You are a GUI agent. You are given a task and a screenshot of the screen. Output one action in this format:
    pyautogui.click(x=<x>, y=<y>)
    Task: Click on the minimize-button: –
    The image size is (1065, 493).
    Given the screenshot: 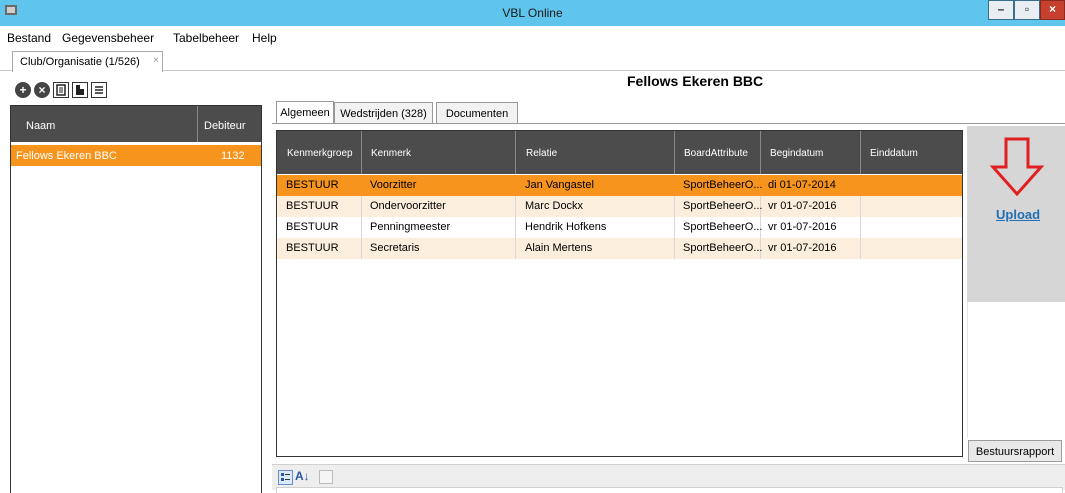 What is the action you would take?
    pyautogui.click(x=1001, y=10)
    